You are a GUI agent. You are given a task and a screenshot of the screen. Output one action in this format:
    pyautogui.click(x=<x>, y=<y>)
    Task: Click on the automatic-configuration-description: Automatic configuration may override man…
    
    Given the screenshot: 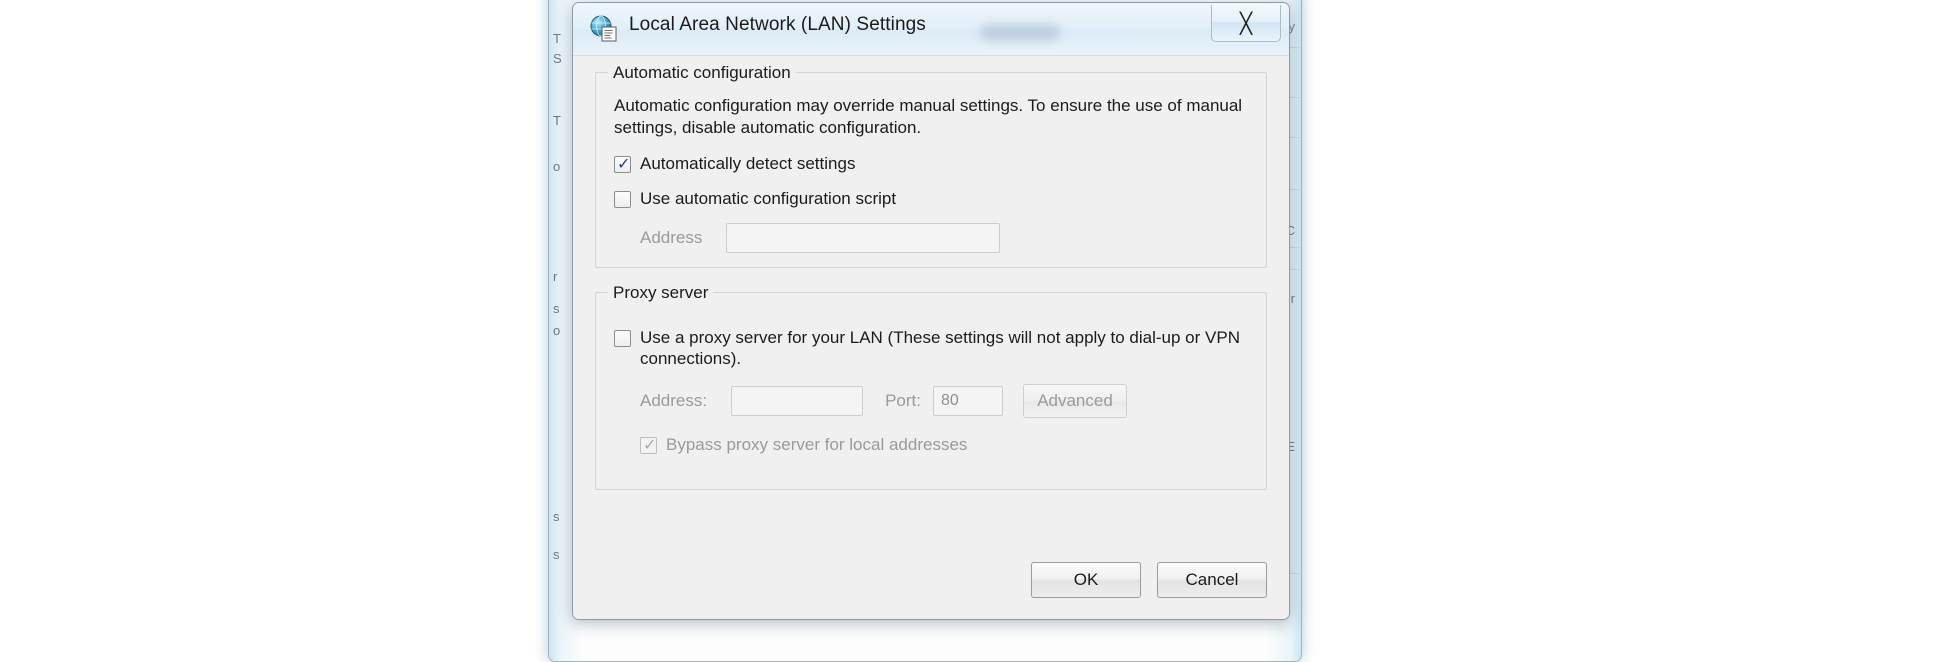 What is the action you would take?
    pyautogui.click(x=928, y=116)
    